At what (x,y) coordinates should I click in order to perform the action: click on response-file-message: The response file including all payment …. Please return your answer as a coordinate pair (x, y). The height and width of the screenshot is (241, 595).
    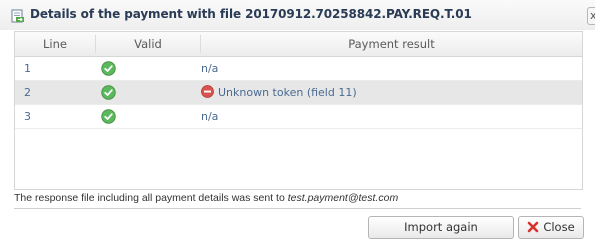
    Looking at the image, I should click on (206, 198).